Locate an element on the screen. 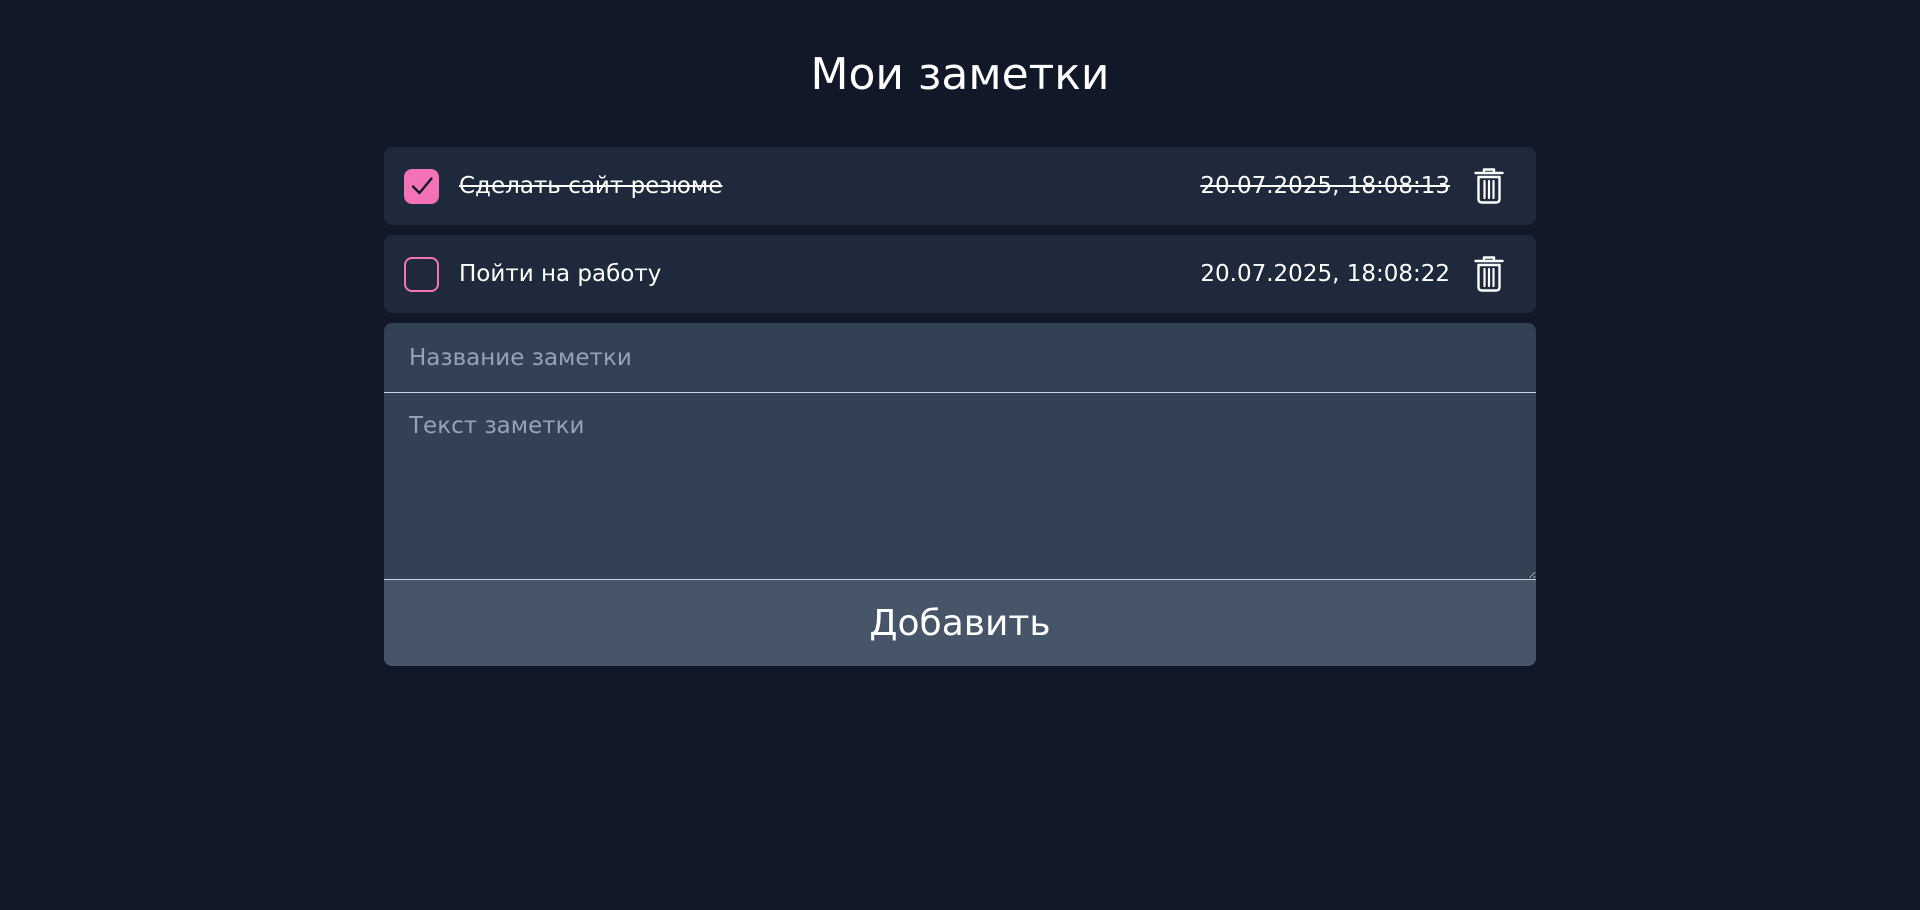 The width and height of the screenshot is (1920, 910). note-title-input is located at coordinates (960, 358).